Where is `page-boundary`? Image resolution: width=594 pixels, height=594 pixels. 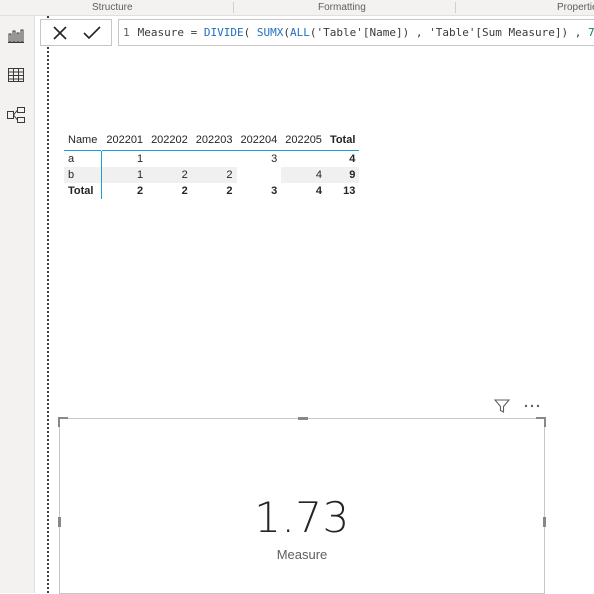 page-boundary is located at coordinates (48, 304).